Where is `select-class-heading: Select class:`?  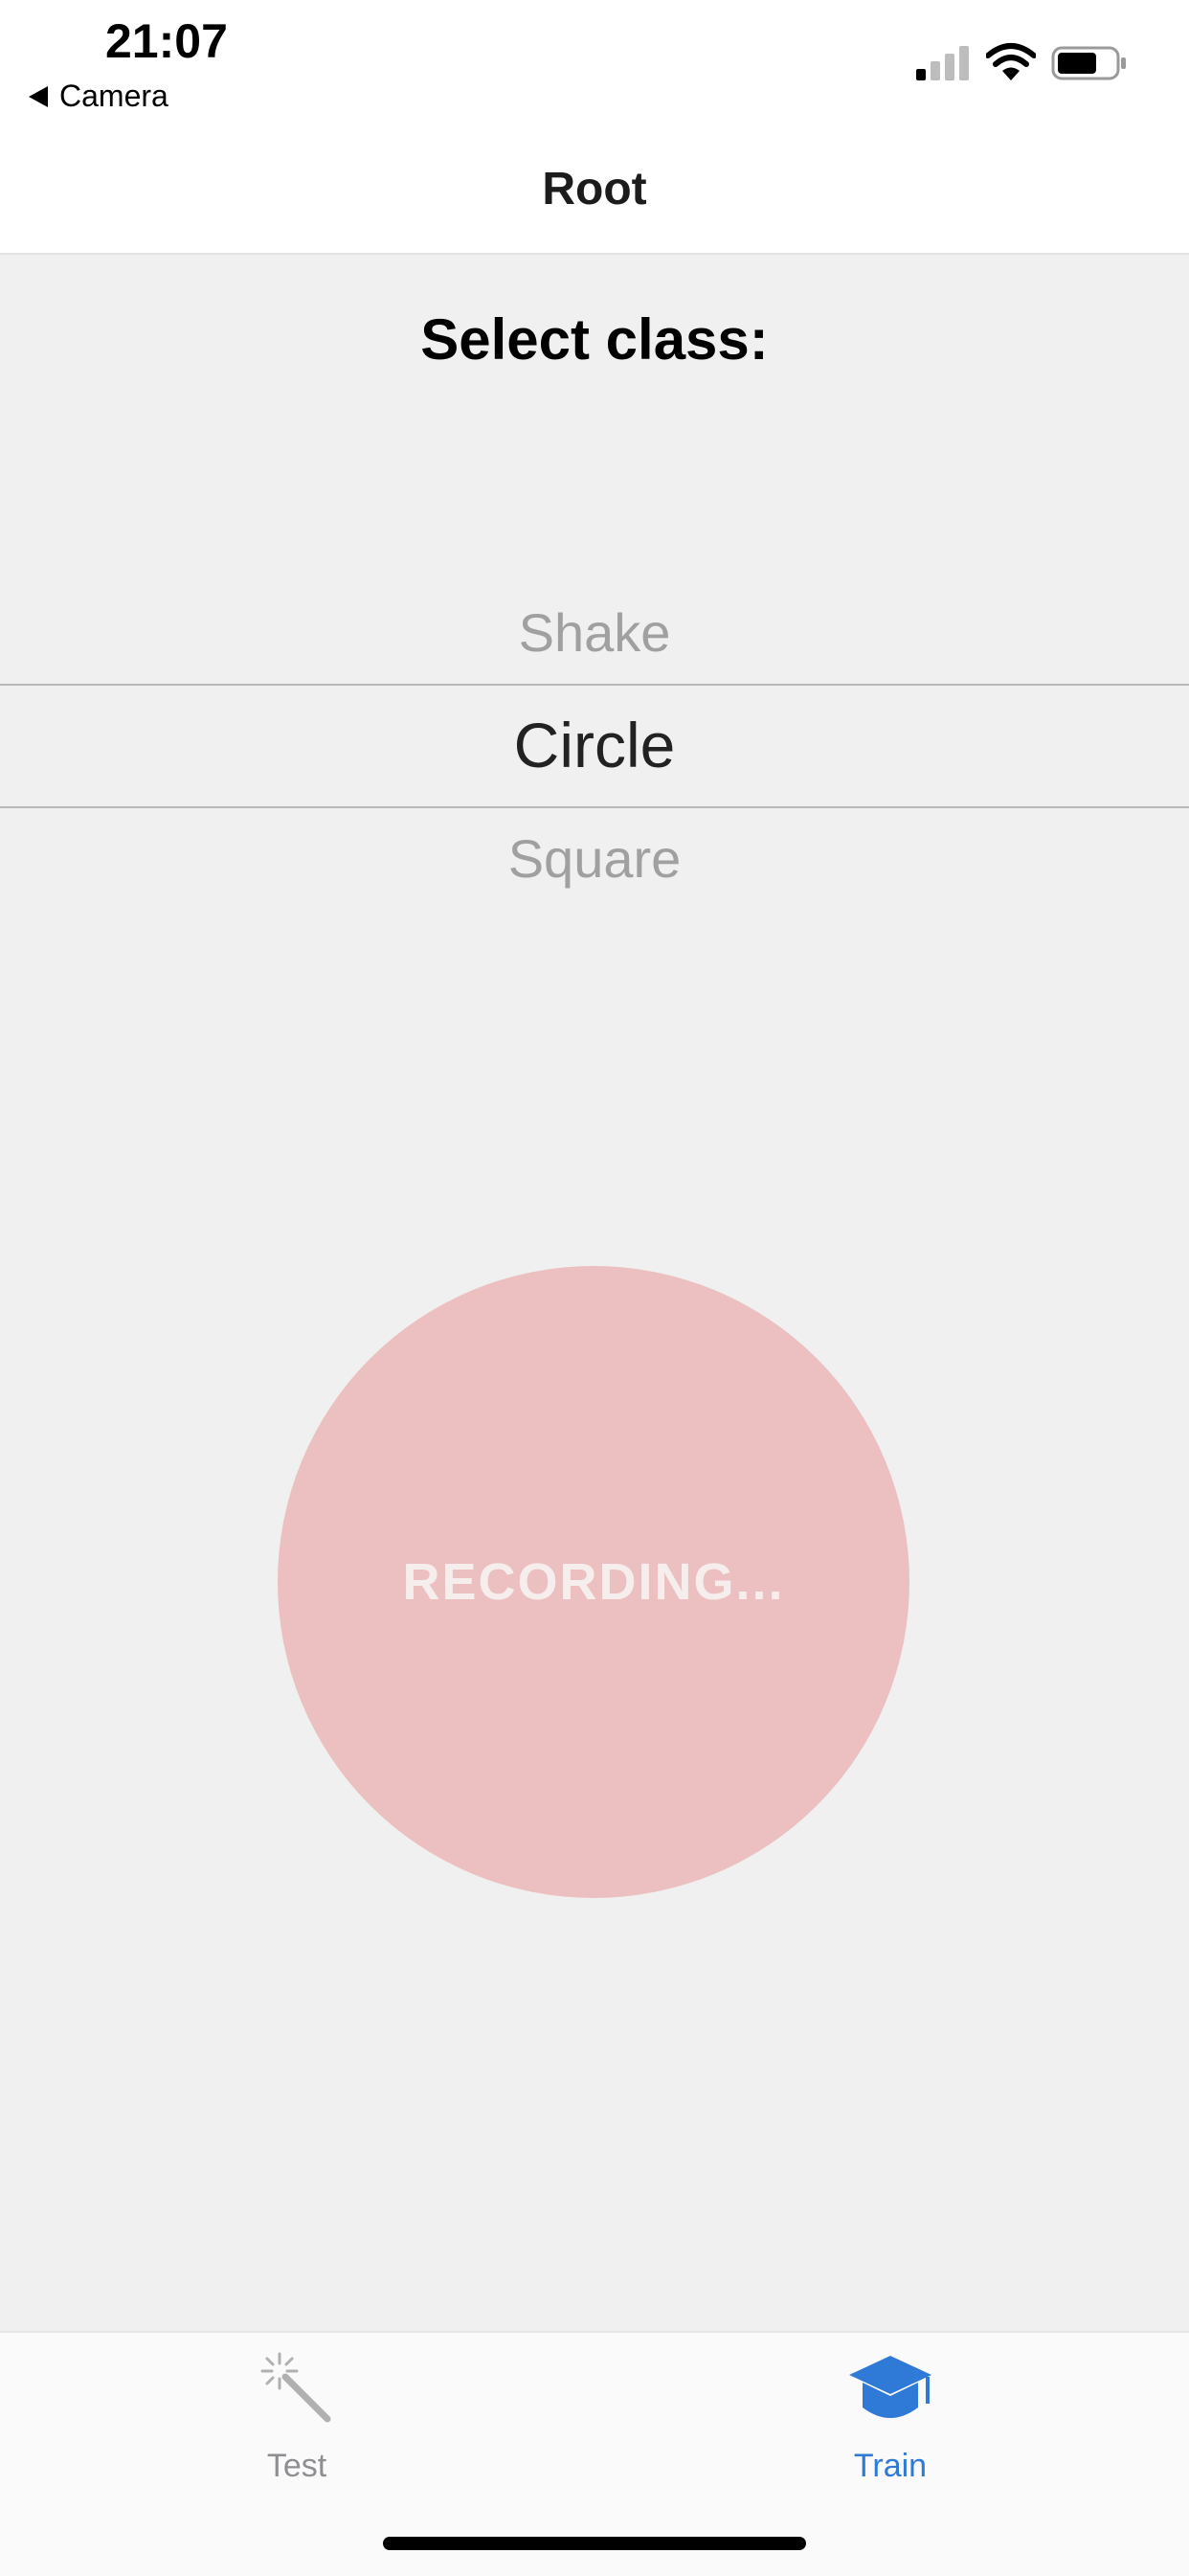 select-class-heading: Select class: is located at coordinates (594, 339).